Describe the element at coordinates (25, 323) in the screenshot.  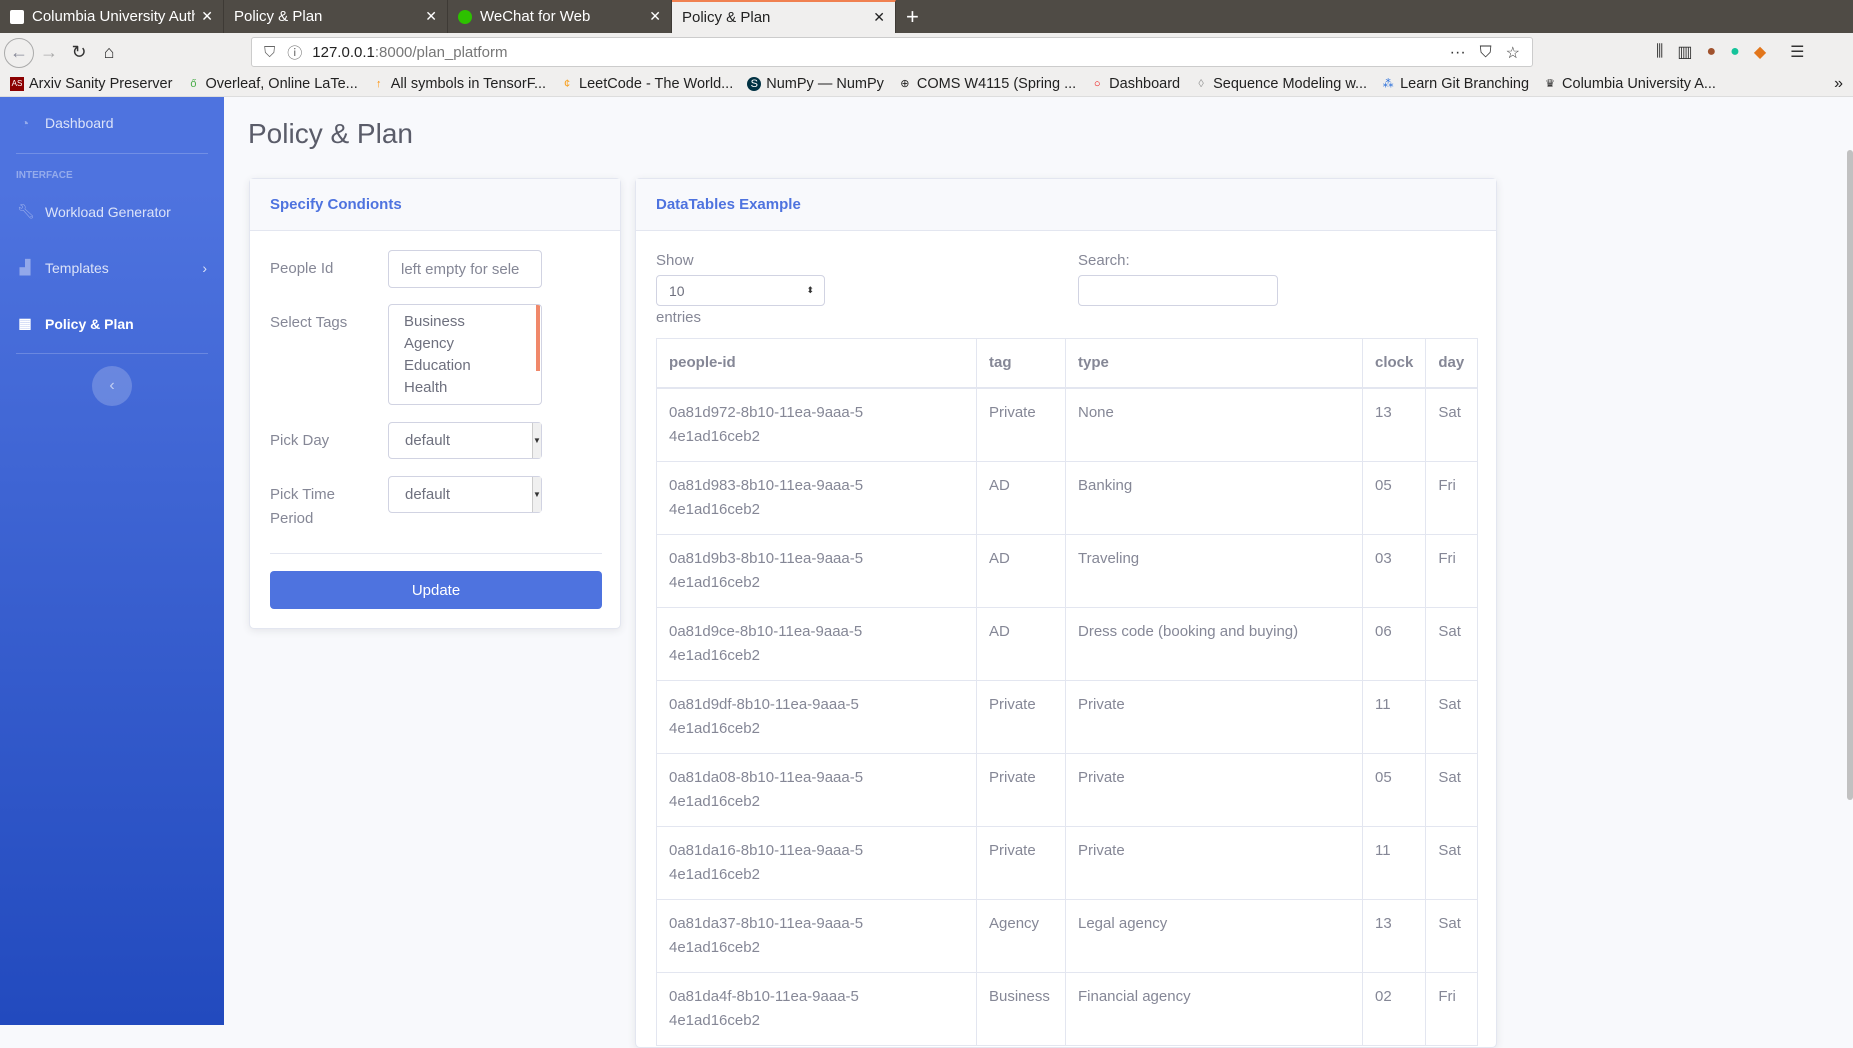
I see `table-icon: ▦` at that location.